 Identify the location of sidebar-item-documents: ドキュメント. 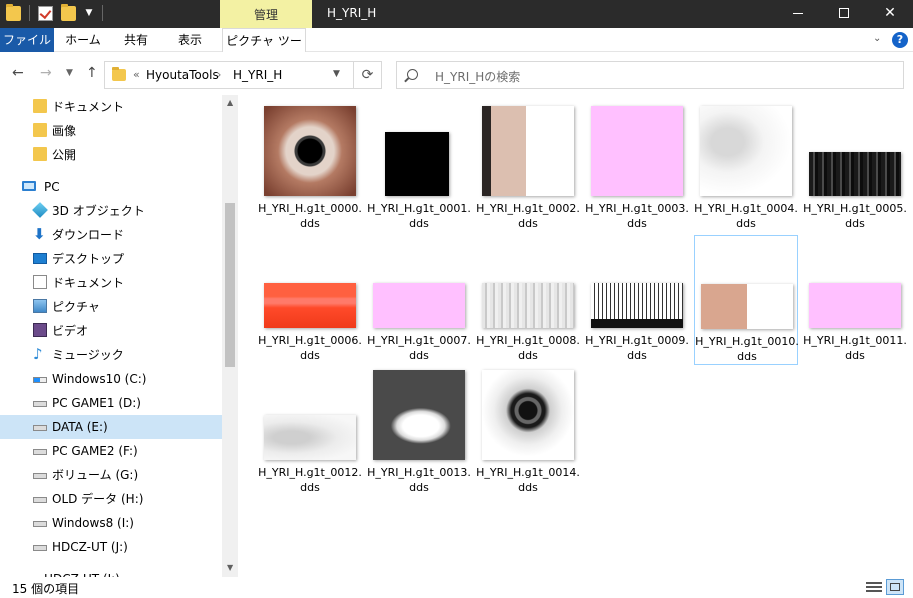
(111, 283).